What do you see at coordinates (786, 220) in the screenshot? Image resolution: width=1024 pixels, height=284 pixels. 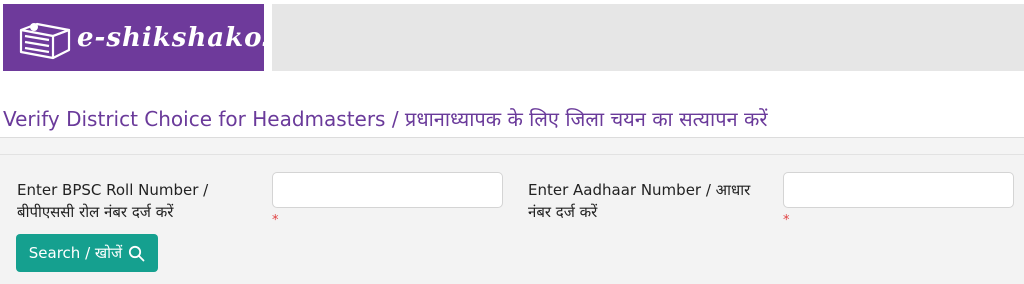 I see `aadhaar-number-required-mark: *` at bounding box center [786, 220].